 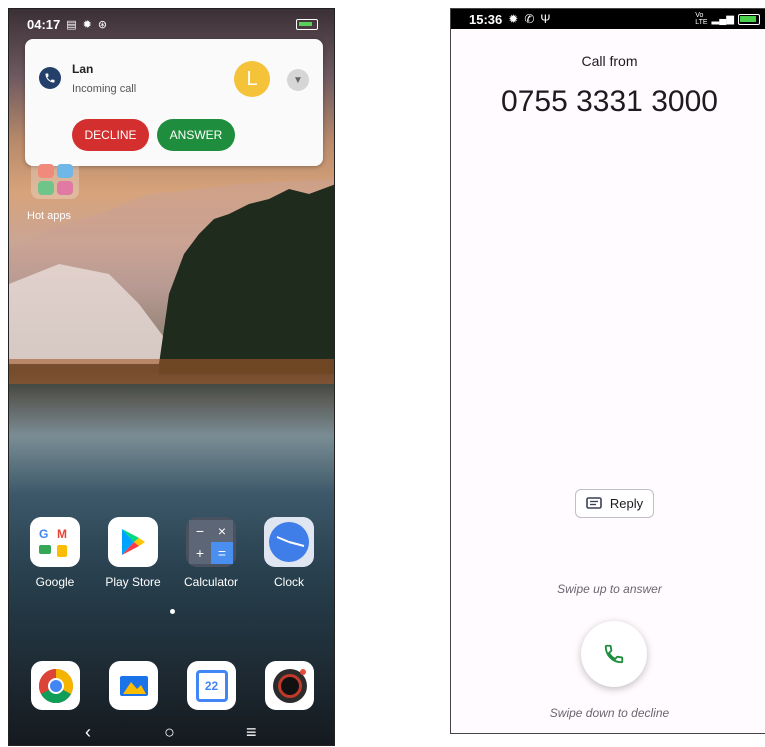 I want to click on status-right-icons: Vo LTE ▂▄▆, so click(x=727, y=19).